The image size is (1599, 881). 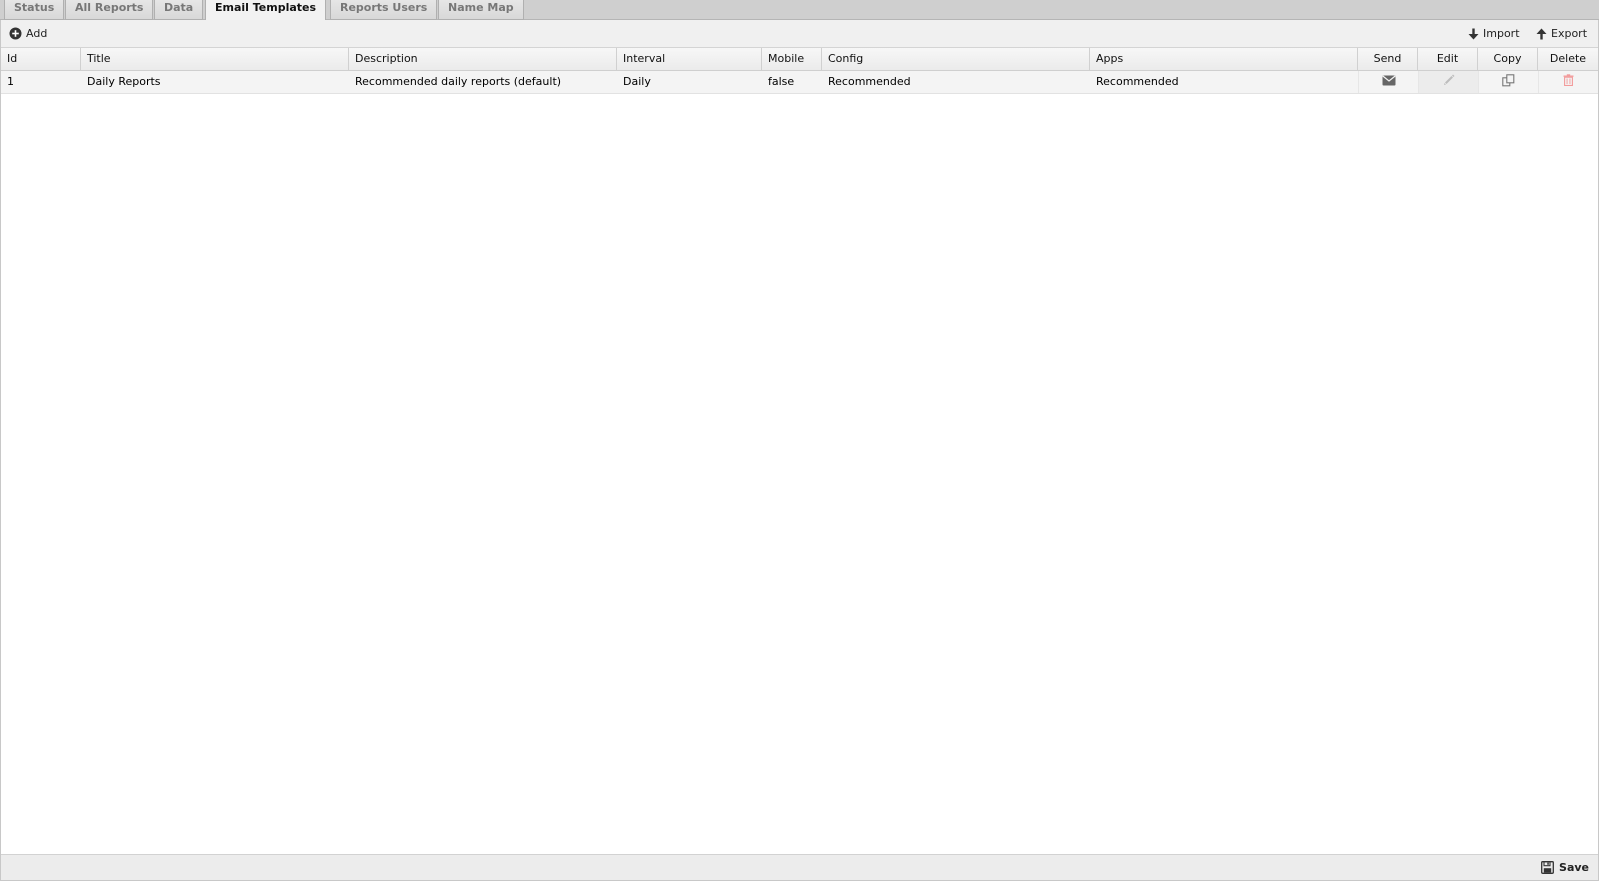 I want to click on delete-button, so click(x=1568, y=82).